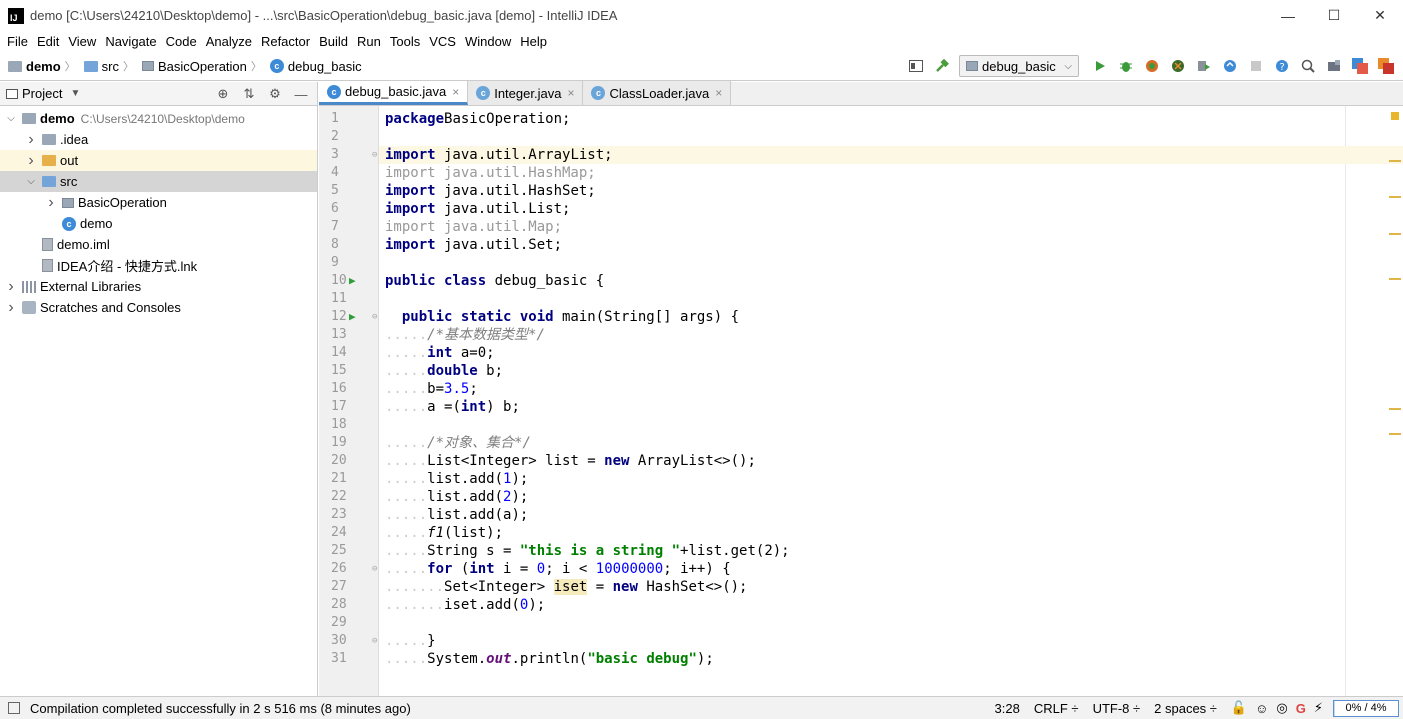 The width and height of the screenshot is (1403, 719). I want to click on tree-item: › Scratches and Consoles, so click(158, 307).